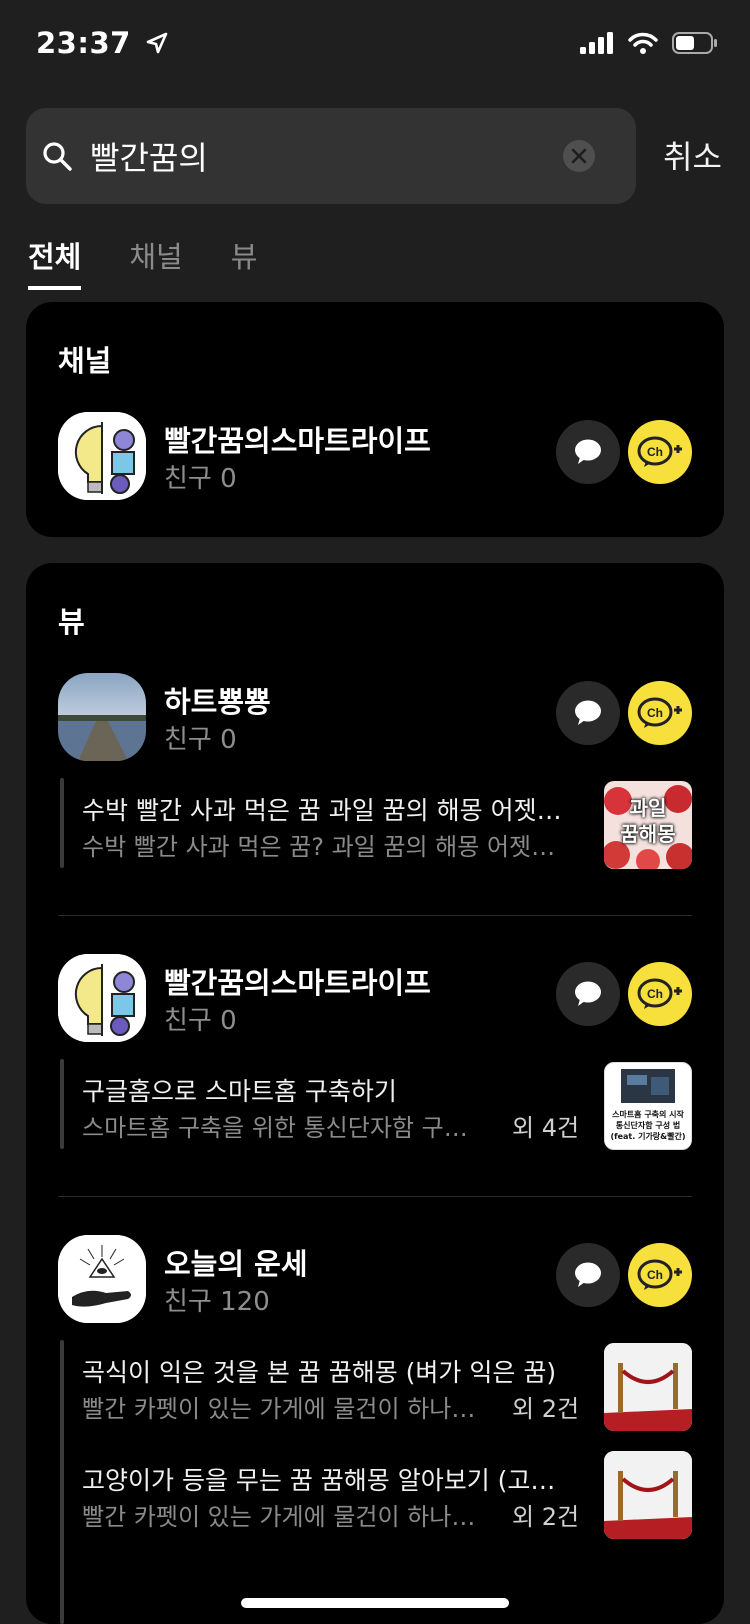 This screenshot has width=750, height=1624. Describe the element at coordinates (244, 262) in the screenshot. I see `tab-view: 뷰` at that location.